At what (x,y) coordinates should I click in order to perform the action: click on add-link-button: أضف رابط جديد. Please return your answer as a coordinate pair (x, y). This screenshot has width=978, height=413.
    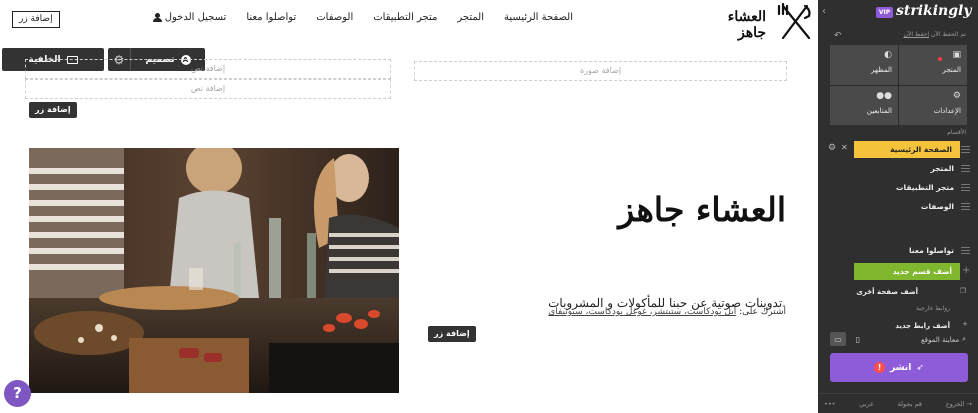
    Looking at the image, I should click on (922, 326).